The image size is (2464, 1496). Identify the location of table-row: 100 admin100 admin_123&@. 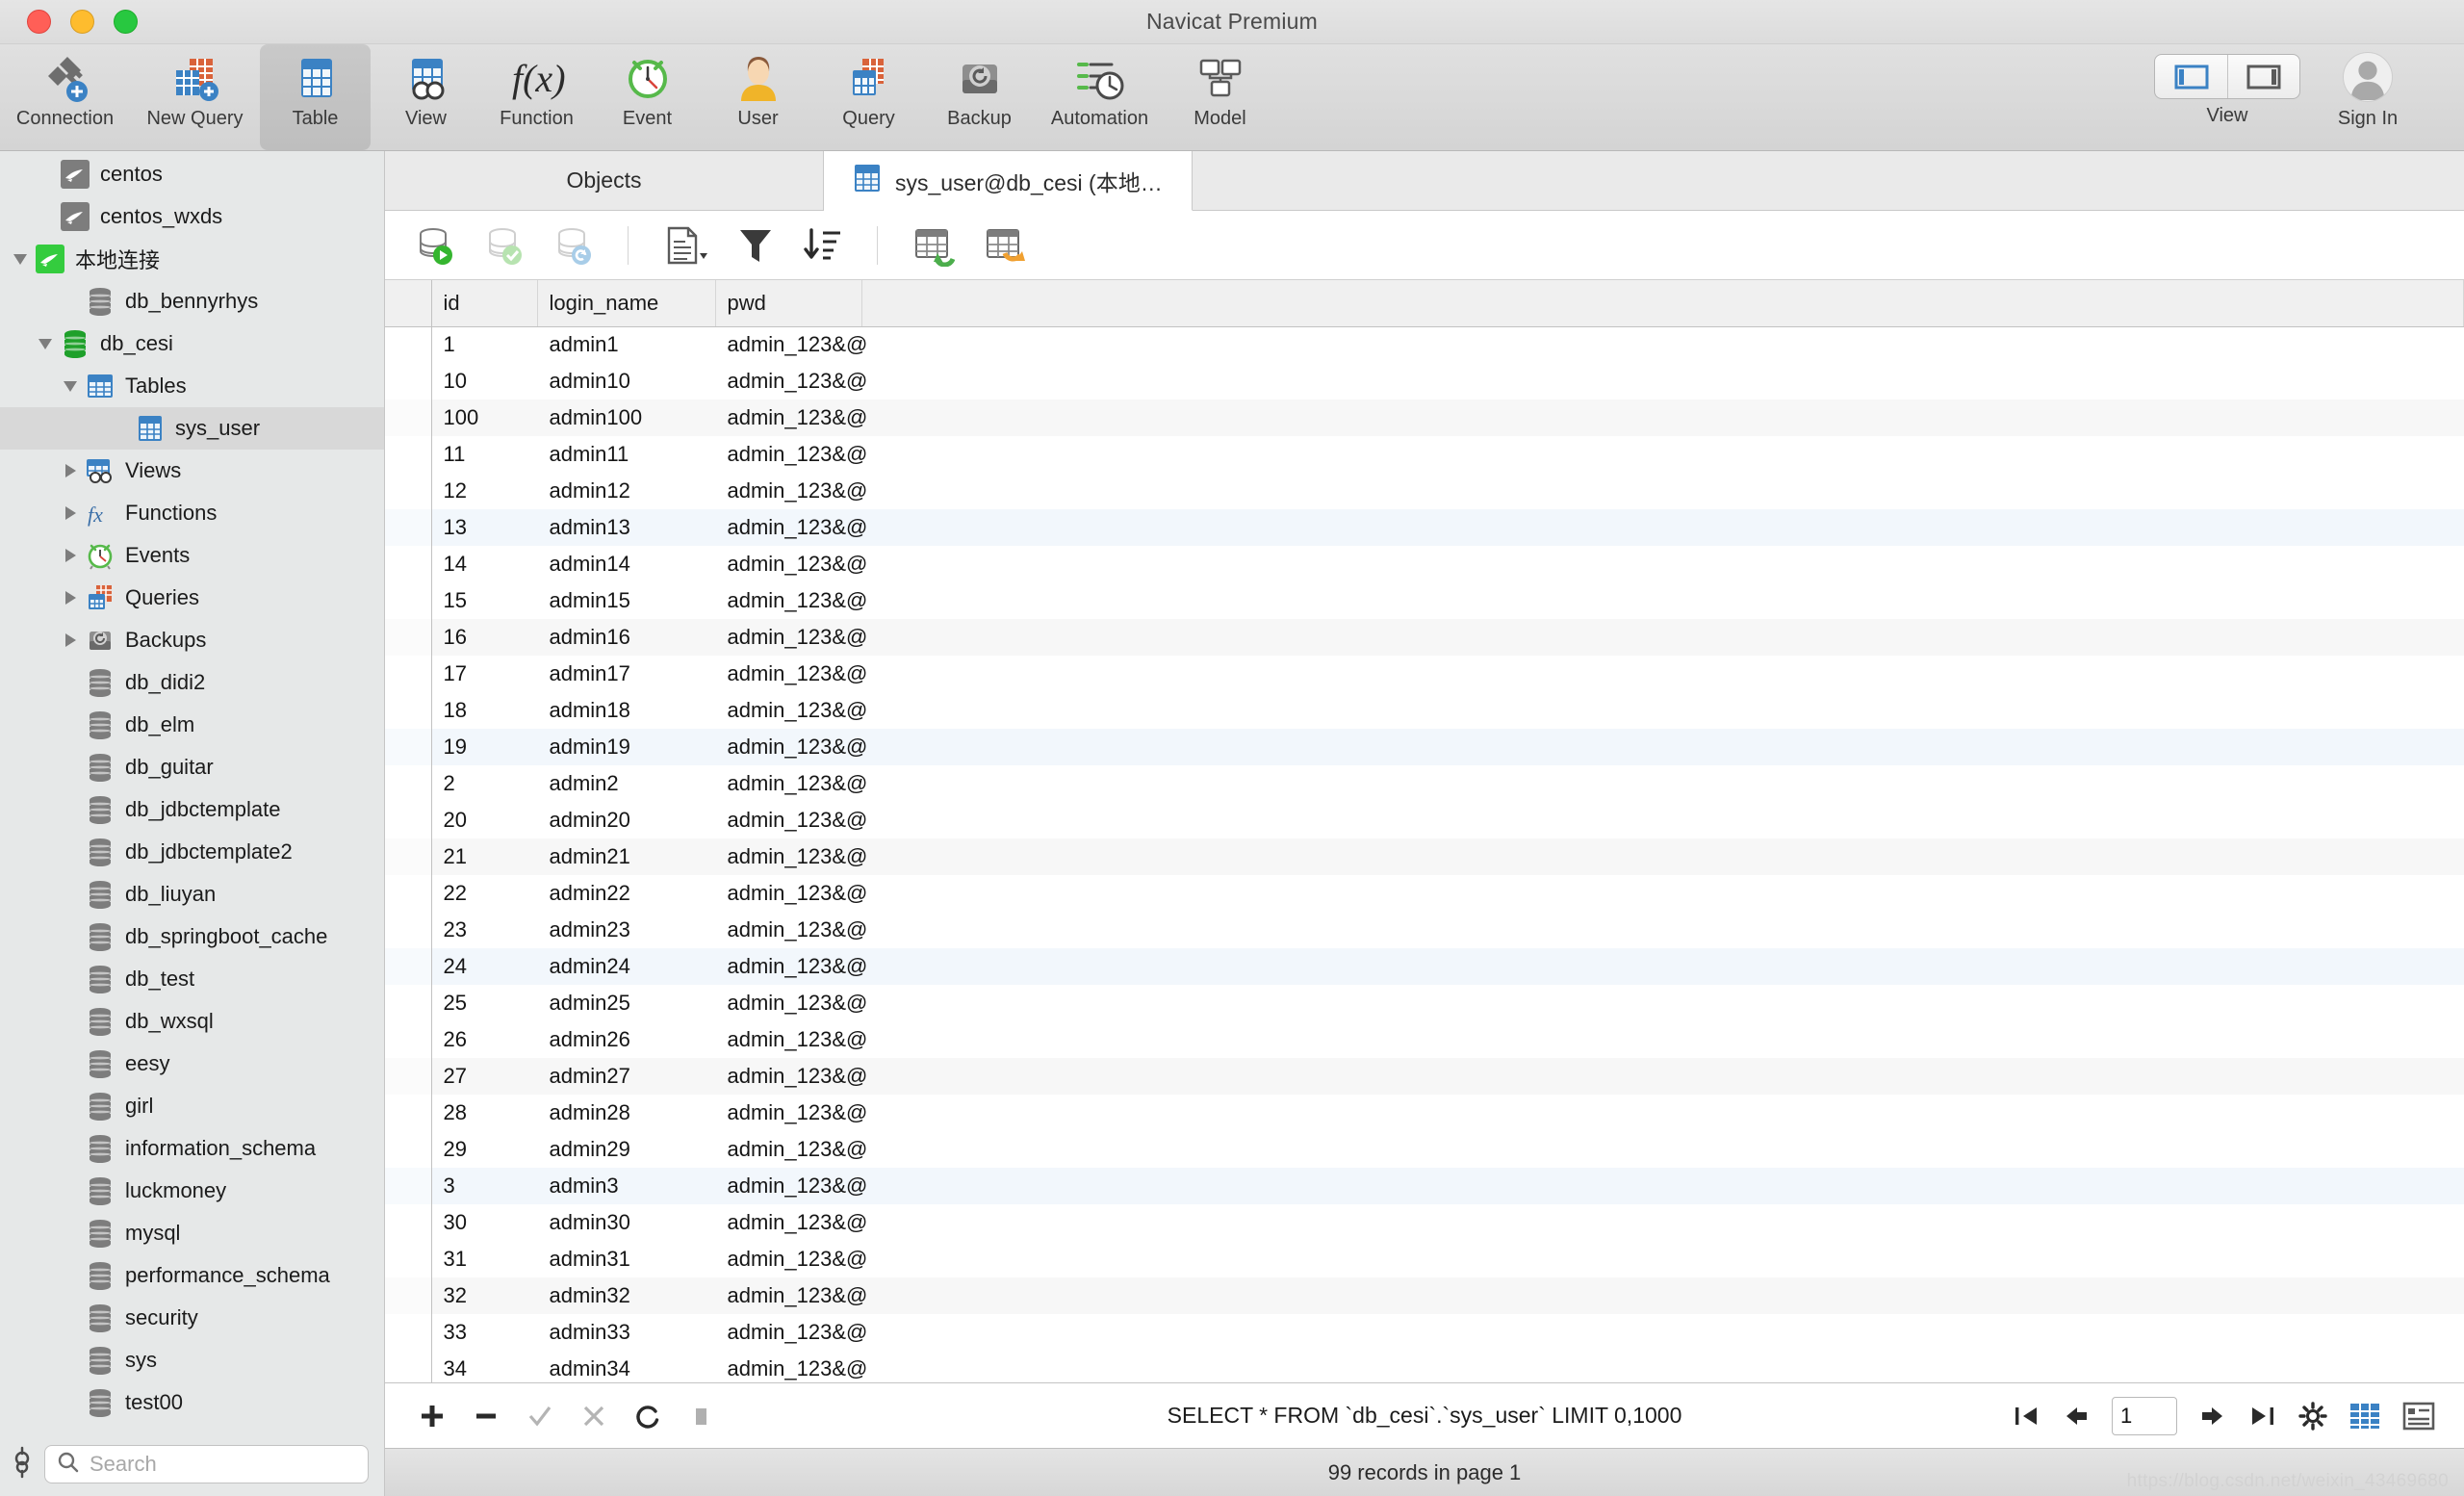
(1424, 418).